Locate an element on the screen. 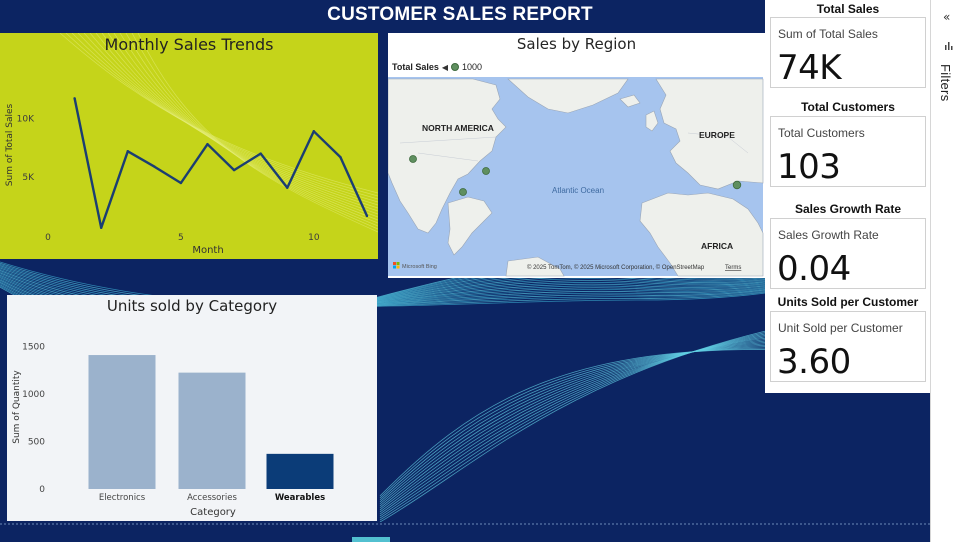 Image resolution: width=965 pixels, height=542 pixels. card-label: Sales Growth Rate is located at coordinates (828, 235).